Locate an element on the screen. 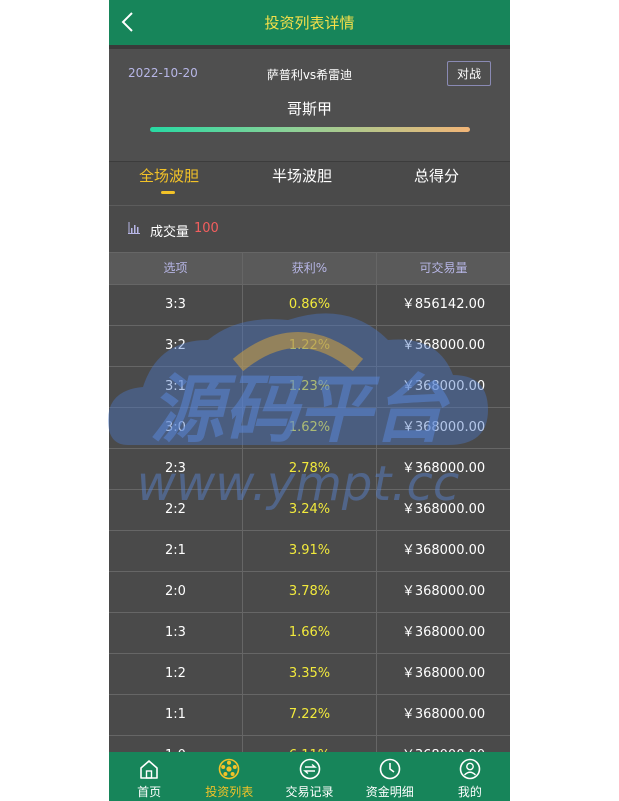 This screenshot has height=801, width=619. back-arrow-icon is located at coordinates (129, 22).